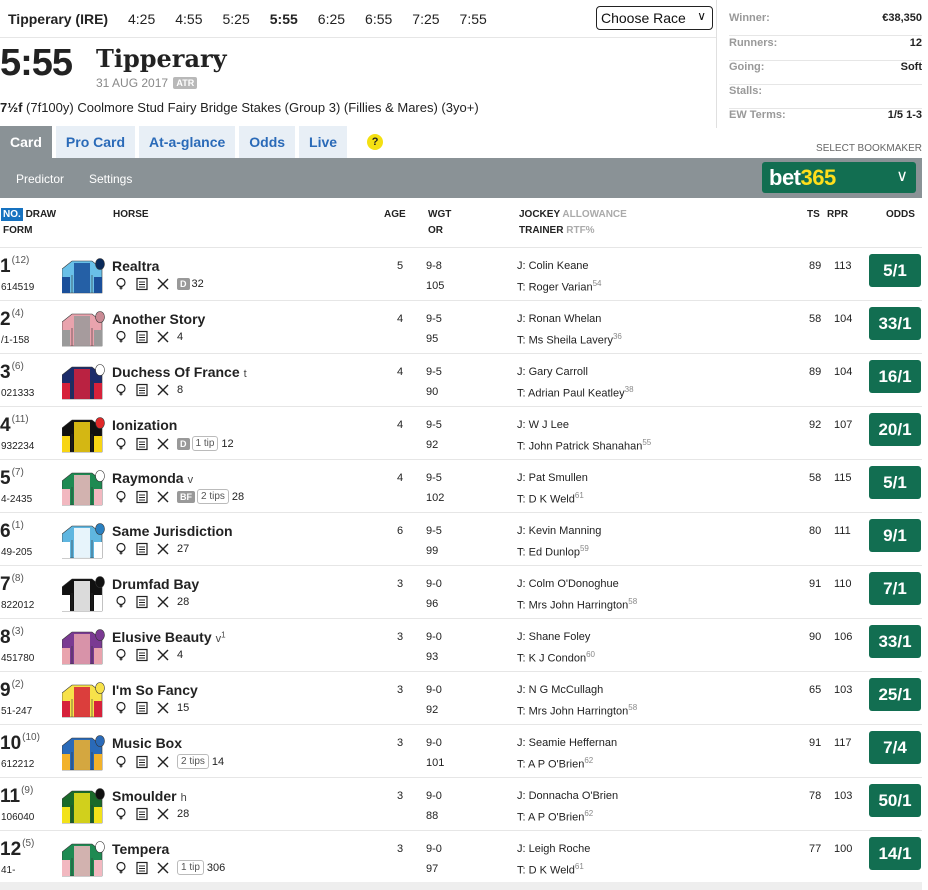 This screenshot has width=928, height=890. I want to click on trainer-link: T: D K Weld61, so click(550, 869).